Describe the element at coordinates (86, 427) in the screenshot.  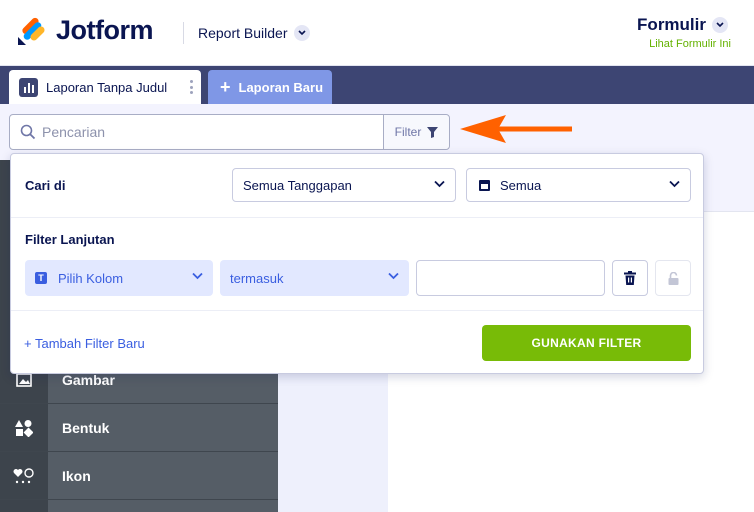
I see `sidebar-item-label: Bentuk` at that location.